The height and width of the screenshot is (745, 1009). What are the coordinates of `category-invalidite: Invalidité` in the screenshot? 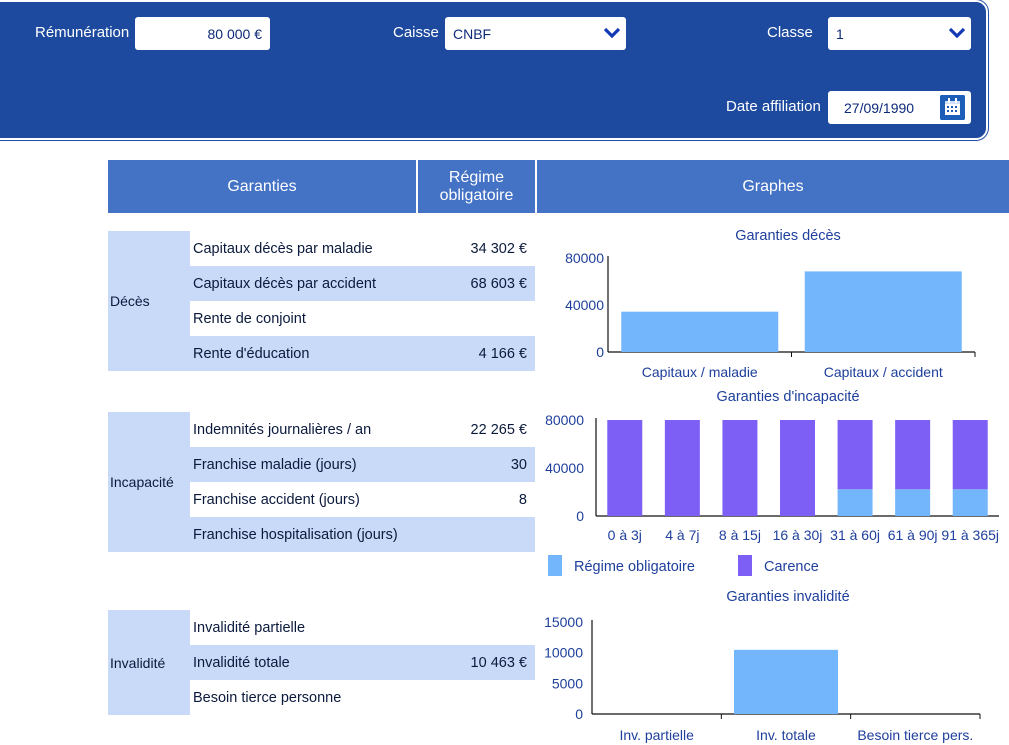 It's located at (149, 662).